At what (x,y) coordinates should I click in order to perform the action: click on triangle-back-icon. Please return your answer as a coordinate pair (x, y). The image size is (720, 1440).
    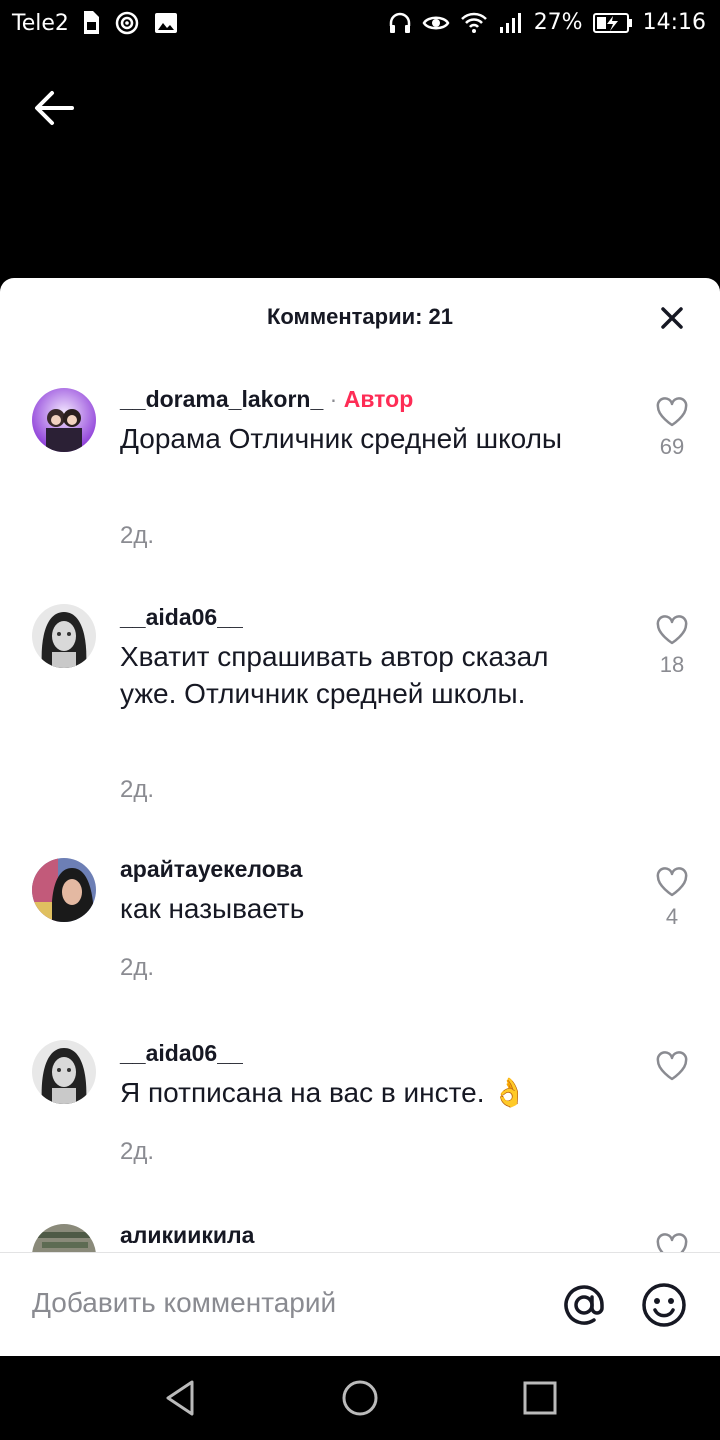
    Looking at the image, I should click on (180, 1398).